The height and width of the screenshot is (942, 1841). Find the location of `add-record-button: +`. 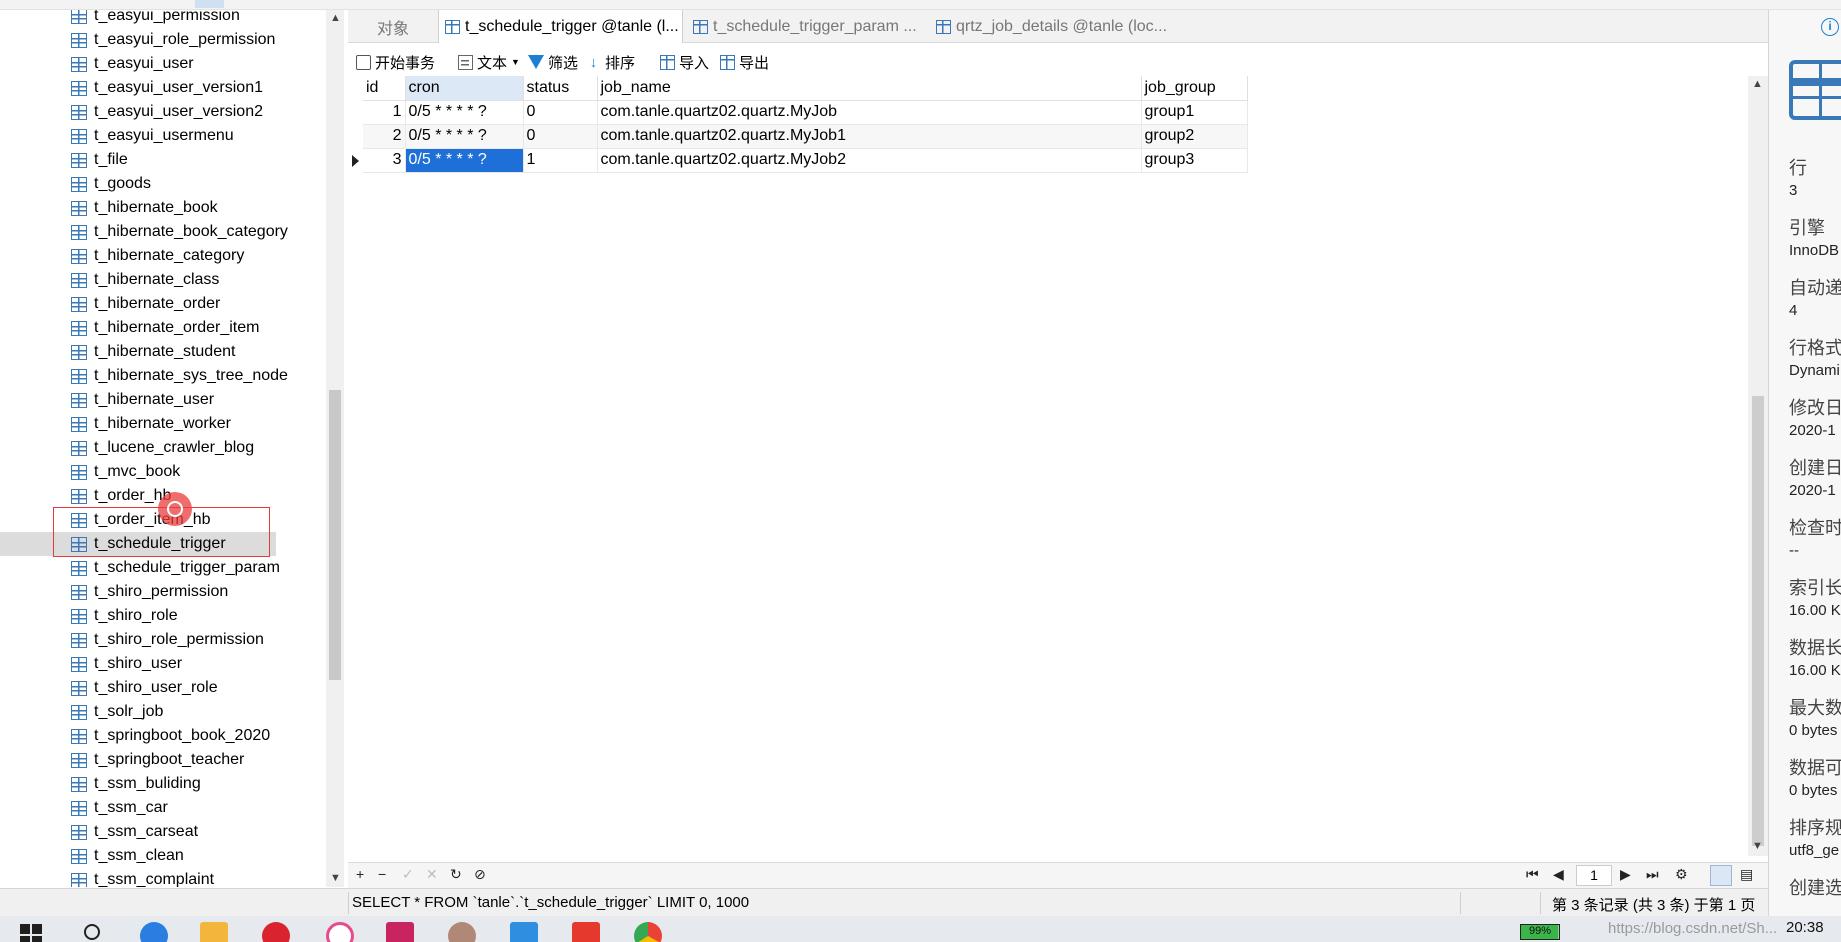

add-record-button: + is located at coordinates (360, 874).